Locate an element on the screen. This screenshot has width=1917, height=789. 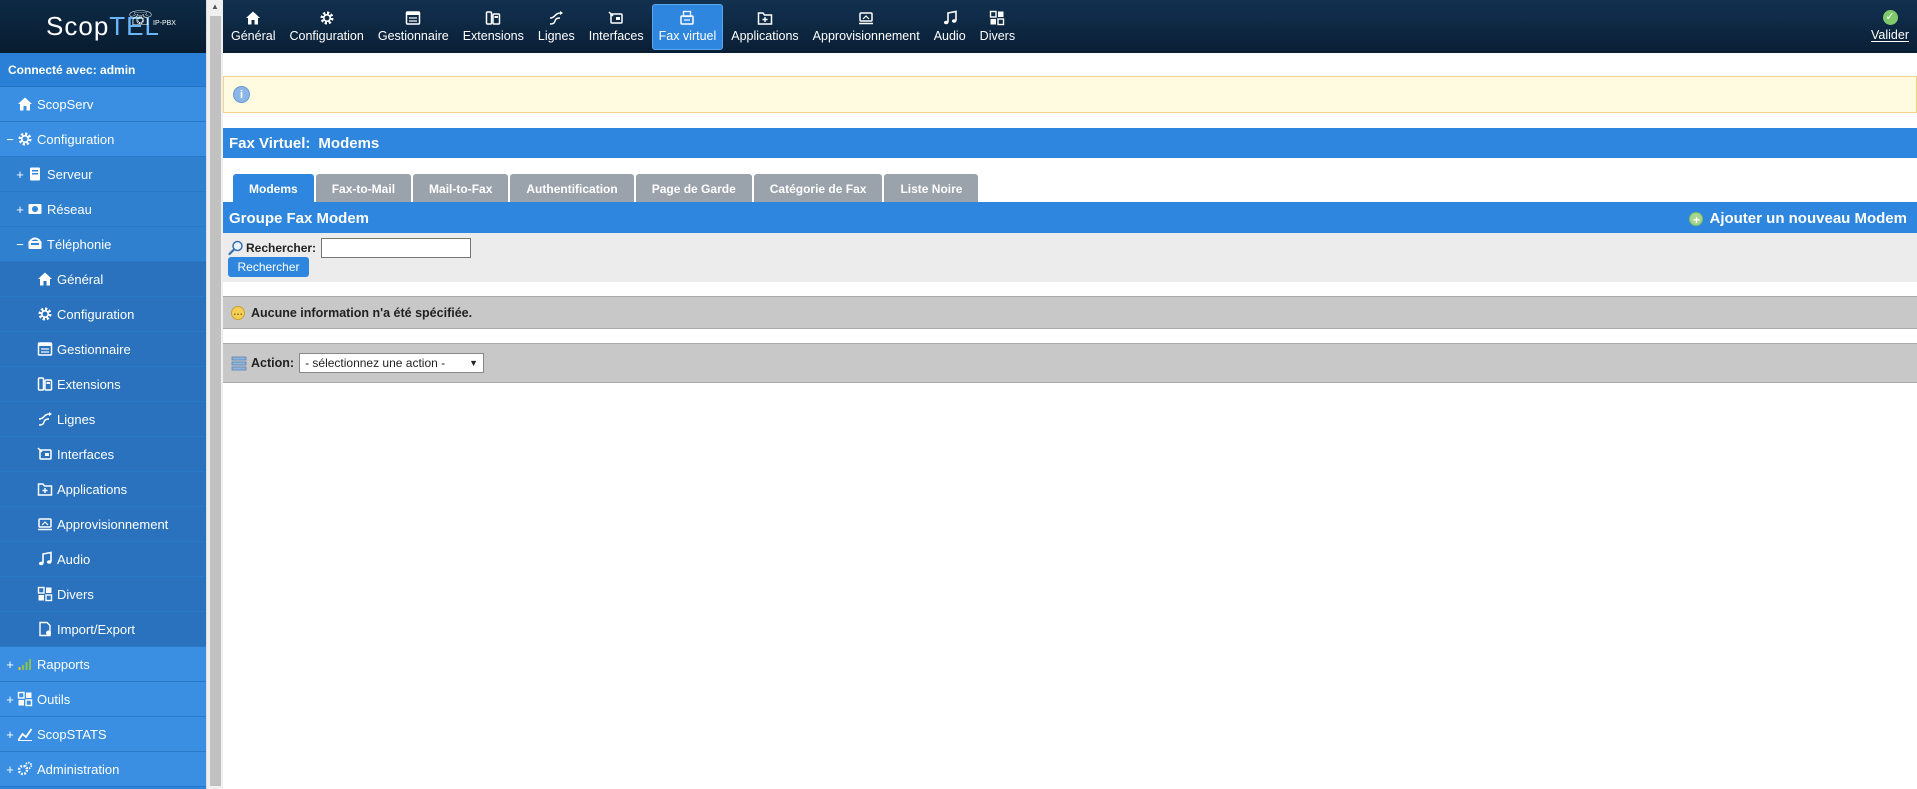
sidebar-item-extensions: Extensions is located at coordinates (103, 384).